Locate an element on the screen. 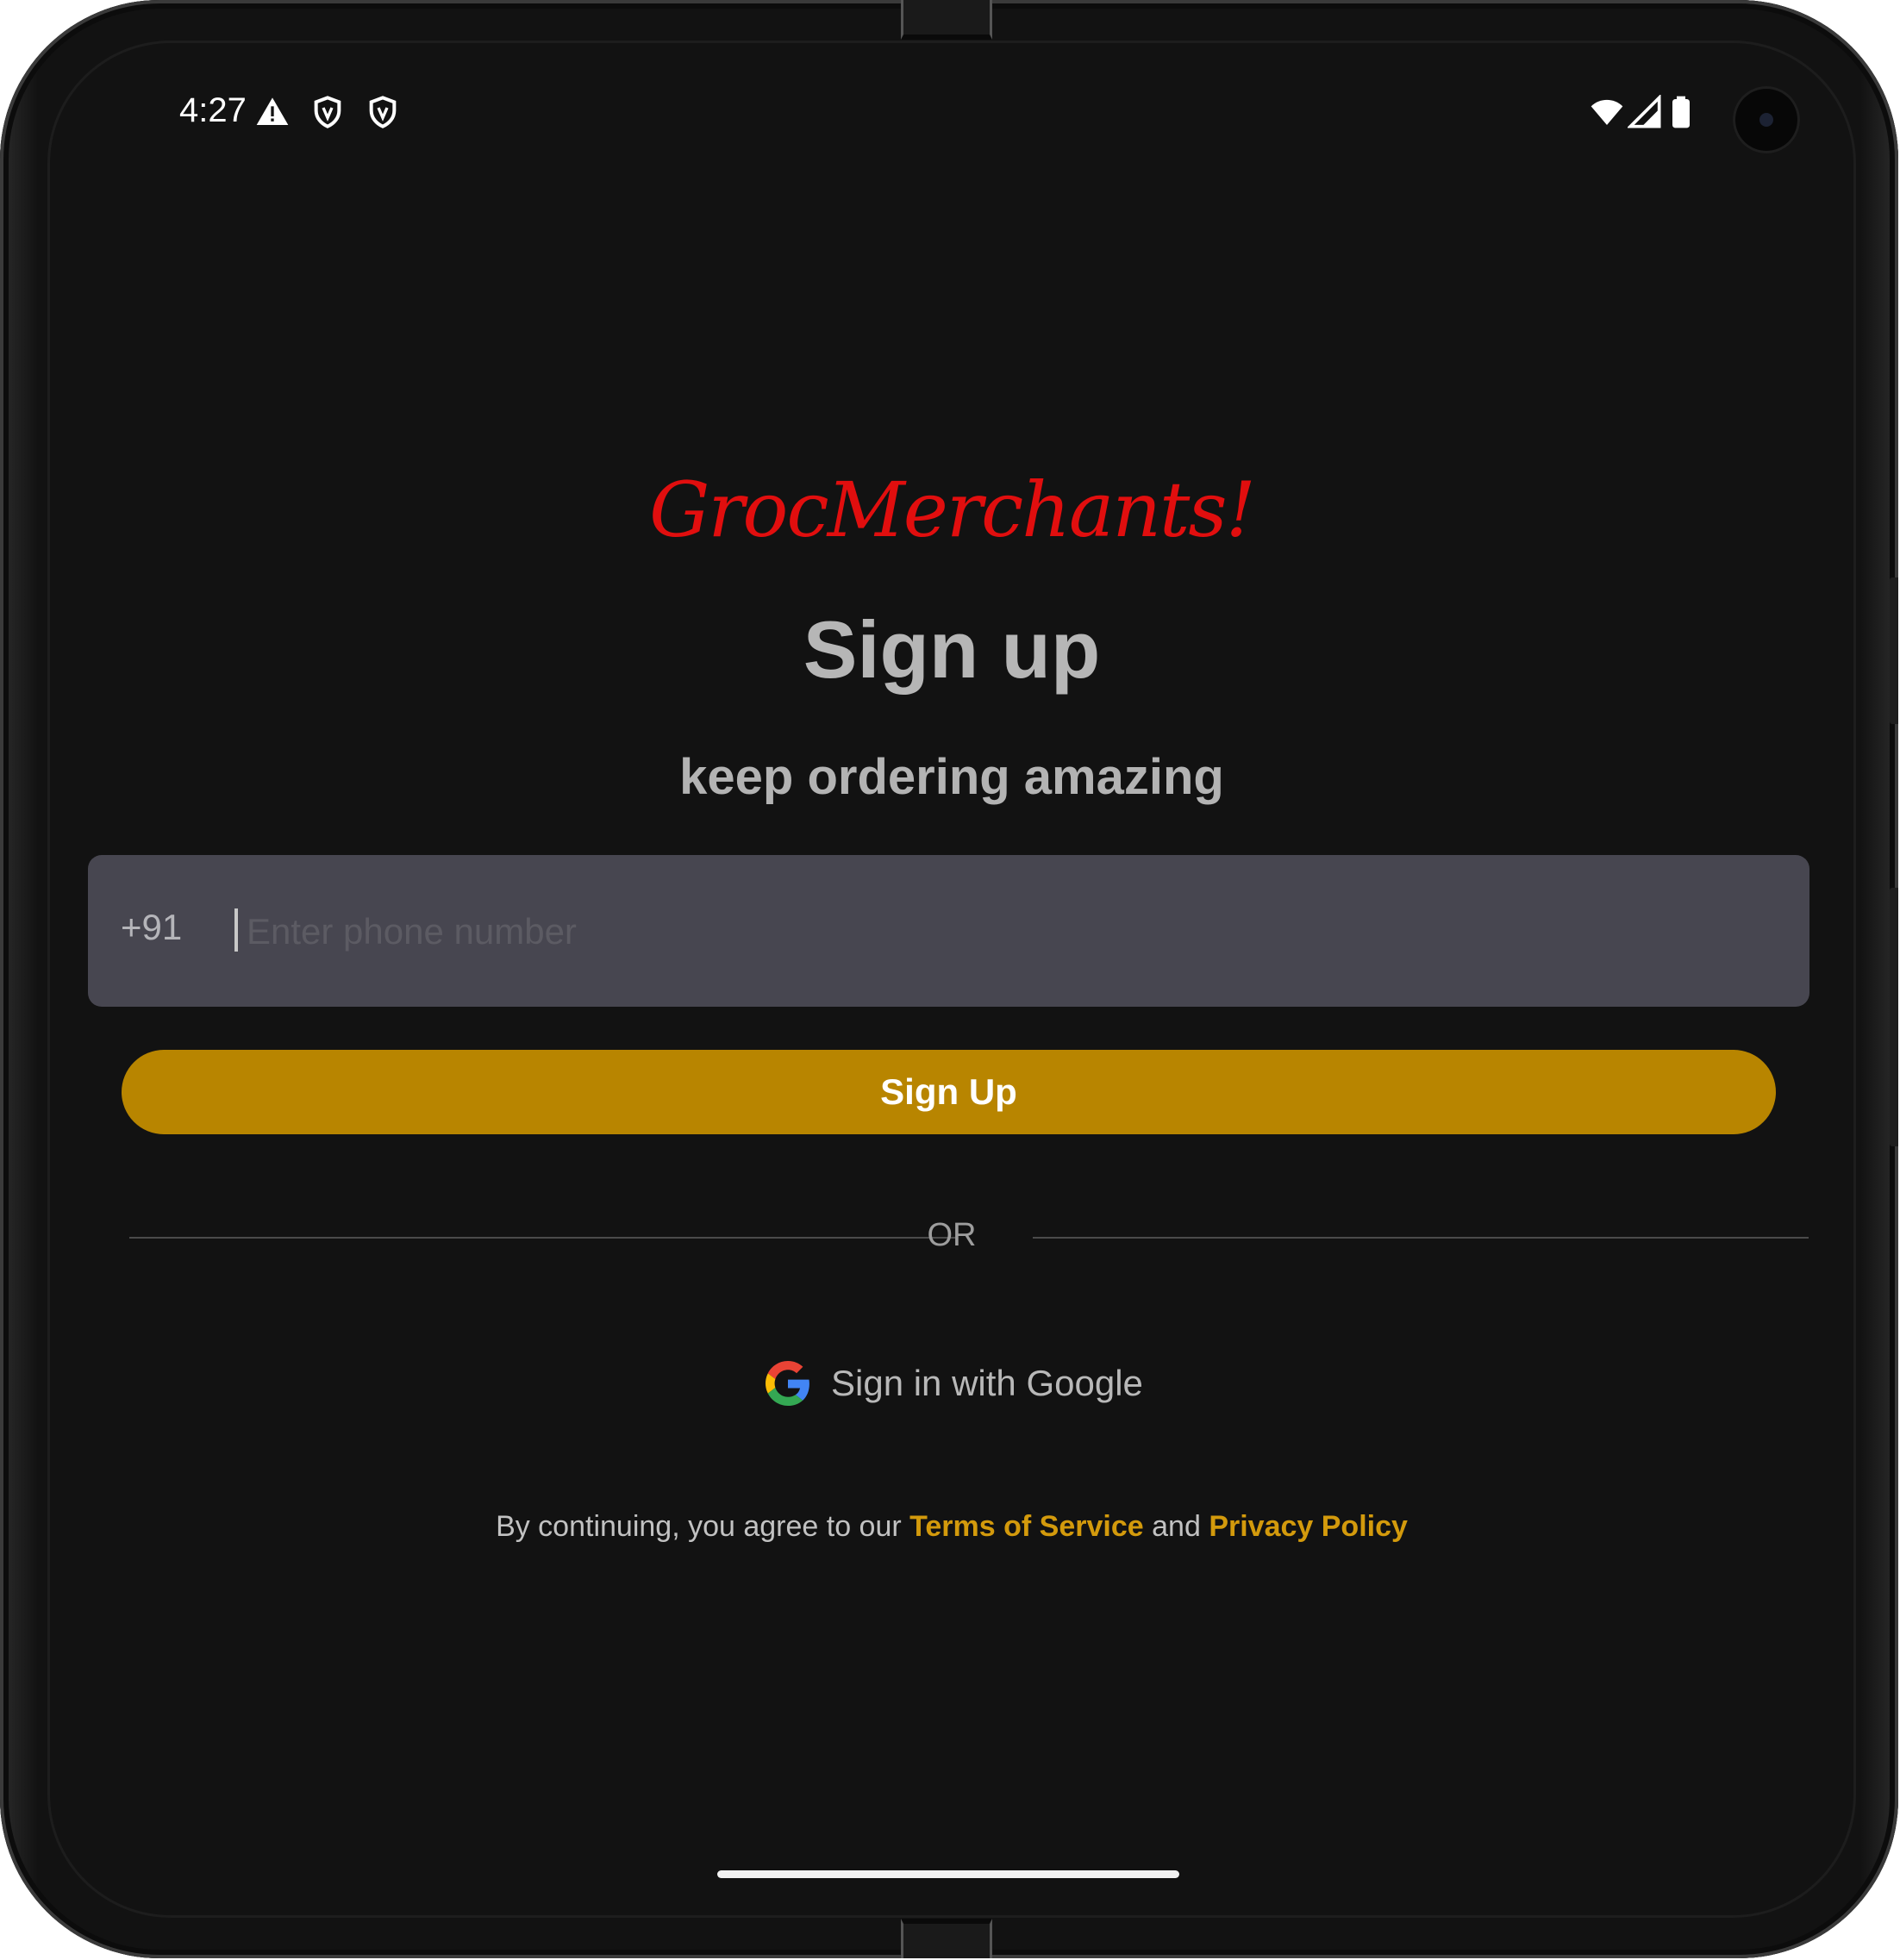 The image size is (1900, 1960). signal-icon is located at coordinates (1644, 111).